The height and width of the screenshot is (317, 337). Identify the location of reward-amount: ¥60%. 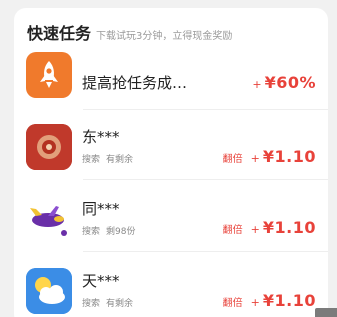
(290, 82).